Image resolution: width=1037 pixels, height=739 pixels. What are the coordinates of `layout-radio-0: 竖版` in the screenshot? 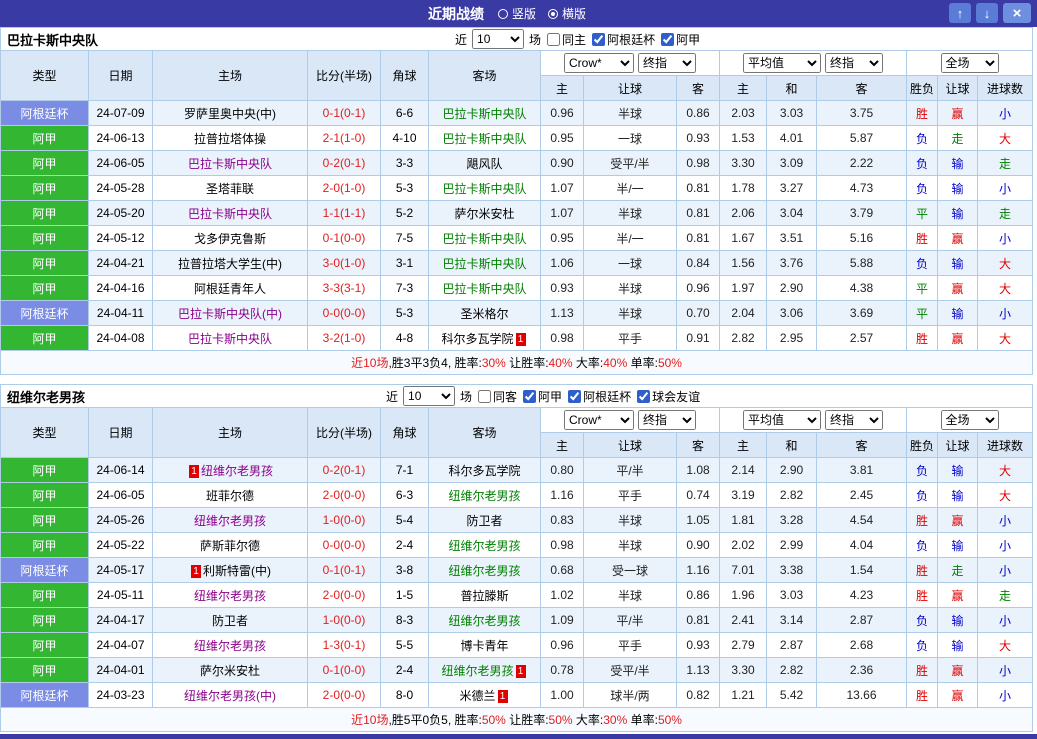 It's located at (517, 13).